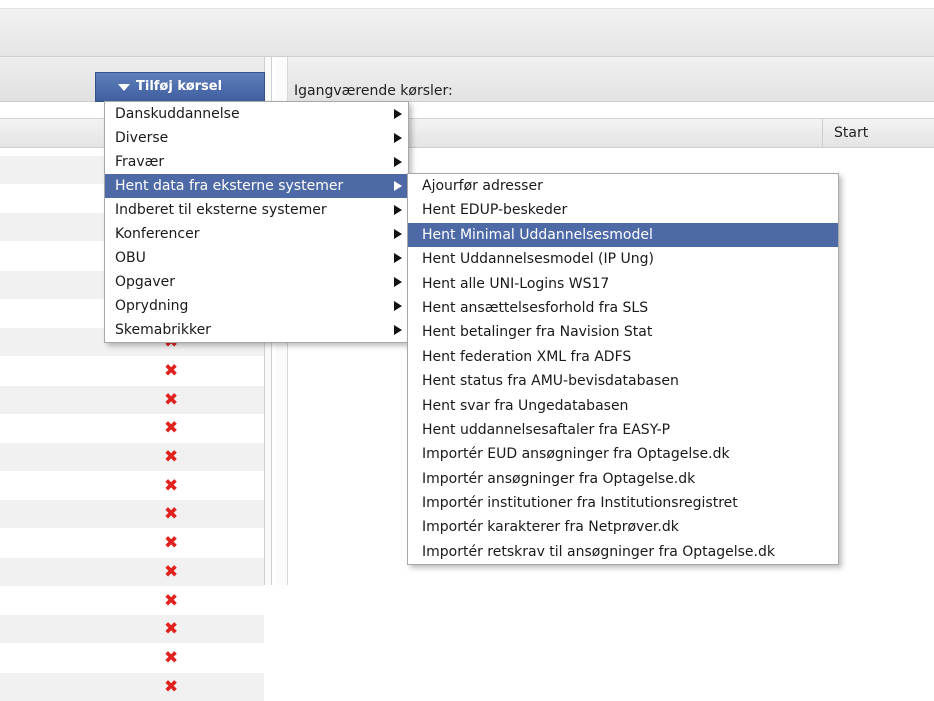  What do you see at coordinates (142, 138) in the screenshot?
I see `menu-item-label: Diverse` at bounding box center [142, 138].